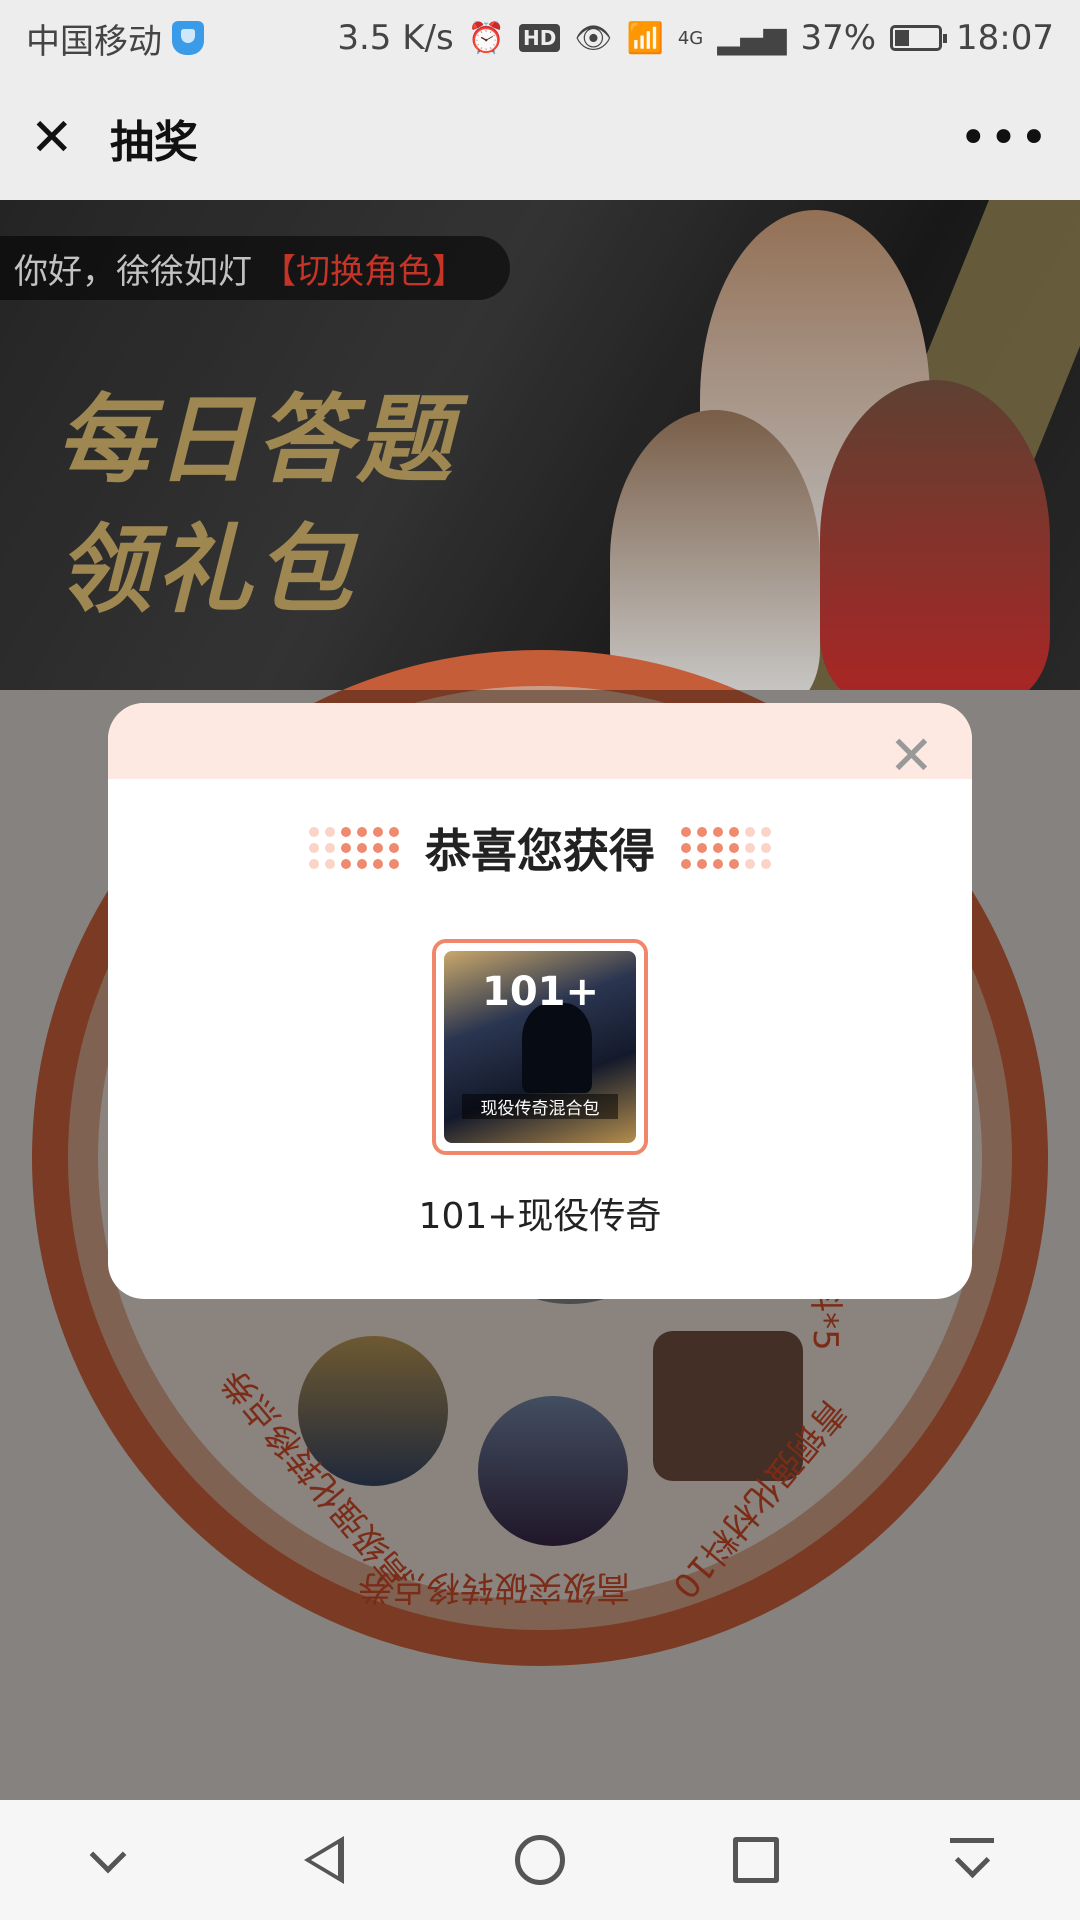  I want to click on chevron-down-icon, so click(108, 1855).